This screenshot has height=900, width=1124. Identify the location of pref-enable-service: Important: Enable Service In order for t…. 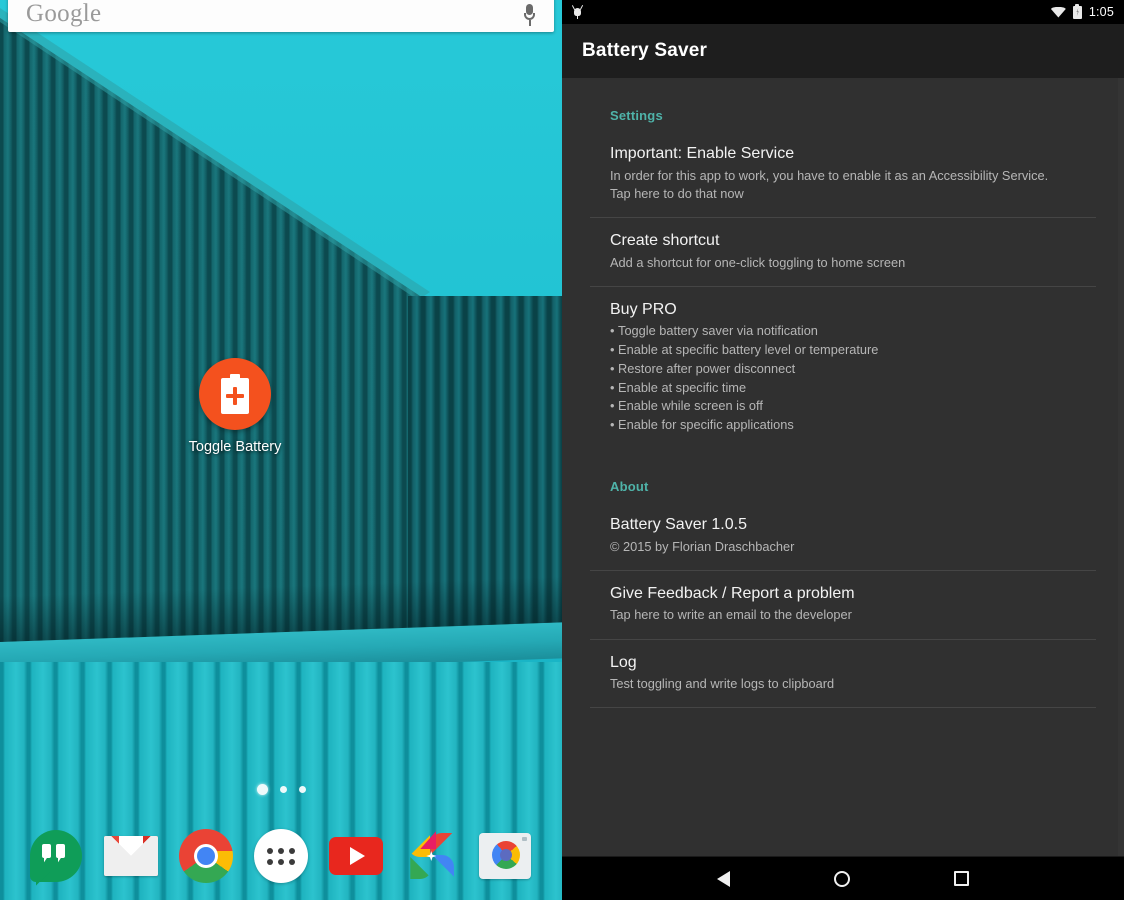
(843, 174).